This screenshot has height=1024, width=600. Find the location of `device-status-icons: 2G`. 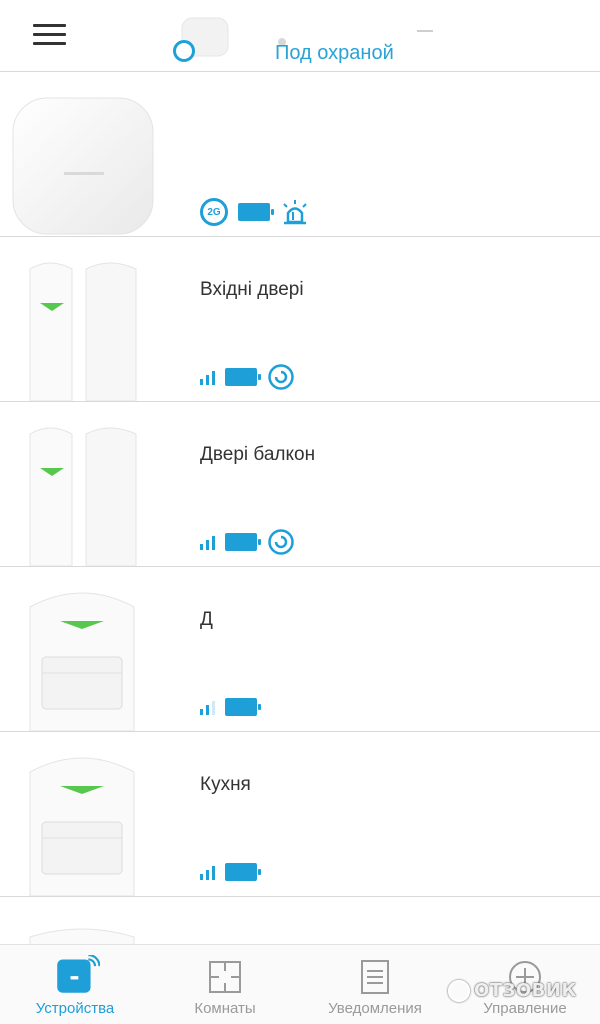

device-status-icons: 2G is located at coordinates (255, 212).